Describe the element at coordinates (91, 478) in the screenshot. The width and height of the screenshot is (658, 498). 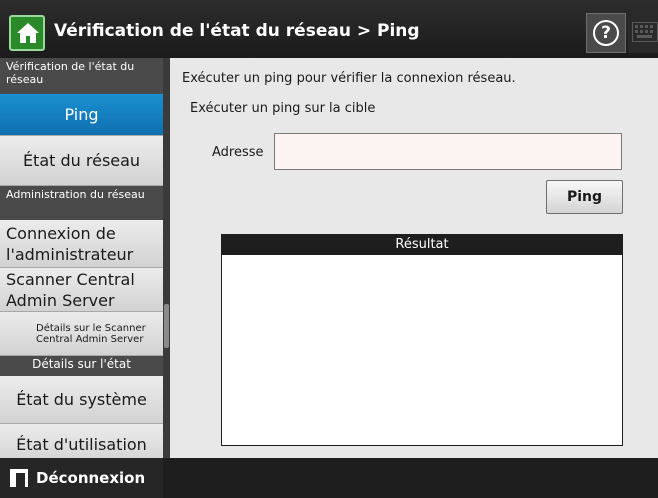
I see `logout-label: Déconnexion` at that location.